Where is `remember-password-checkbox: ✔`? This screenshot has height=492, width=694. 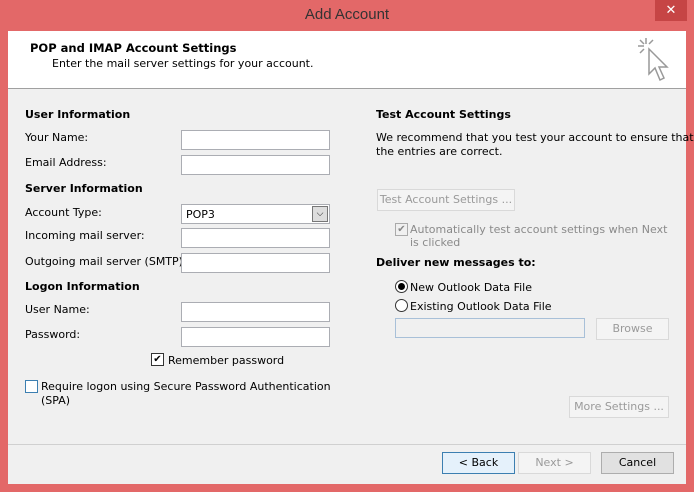 remember-password-checkbox: ✔ is located at coordinates (157, 359).